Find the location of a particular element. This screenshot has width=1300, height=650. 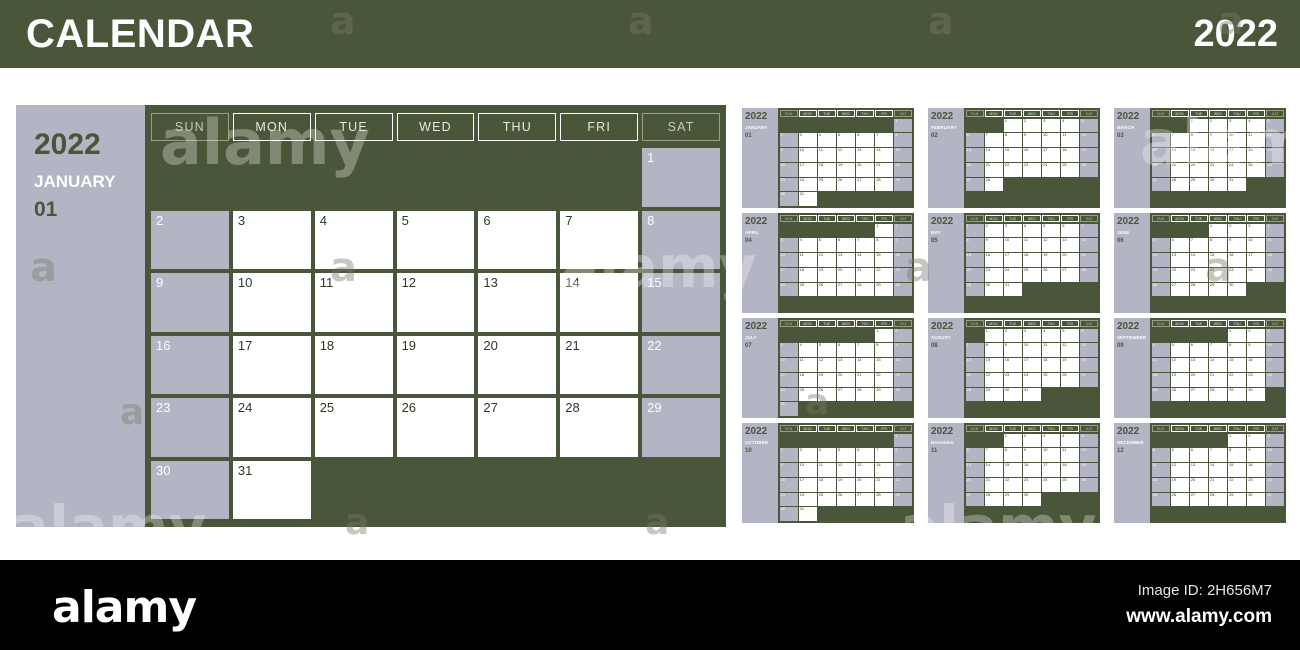

mini-day-cell-9: 9 is located at coordinates (1032, 139).